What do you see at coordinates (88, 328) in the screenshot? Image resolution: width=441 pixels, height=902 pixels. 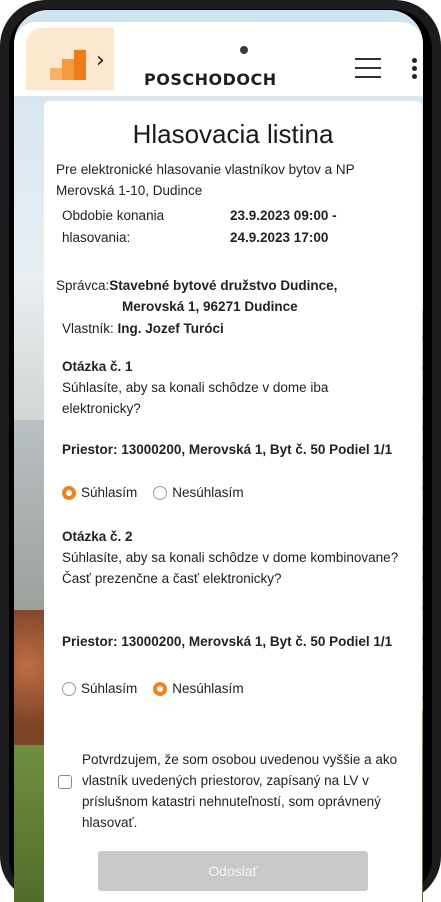 I see `owner-label: Vlastník:` at bounding box center [88, 328].